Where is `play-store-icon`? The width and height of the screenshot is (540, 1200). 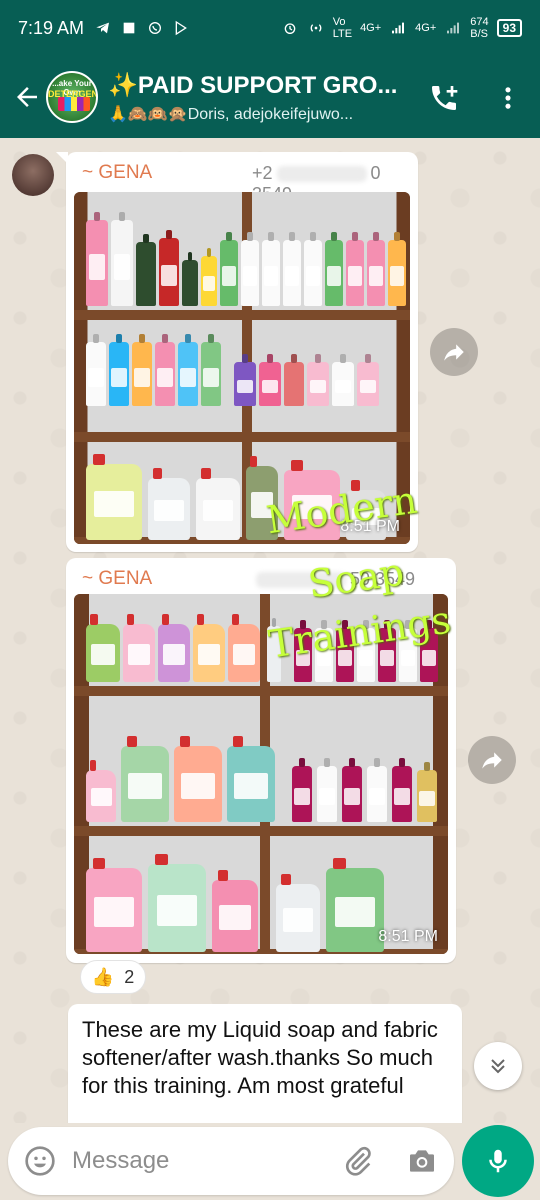 play-store-icon is located at coordinates (181, 28).